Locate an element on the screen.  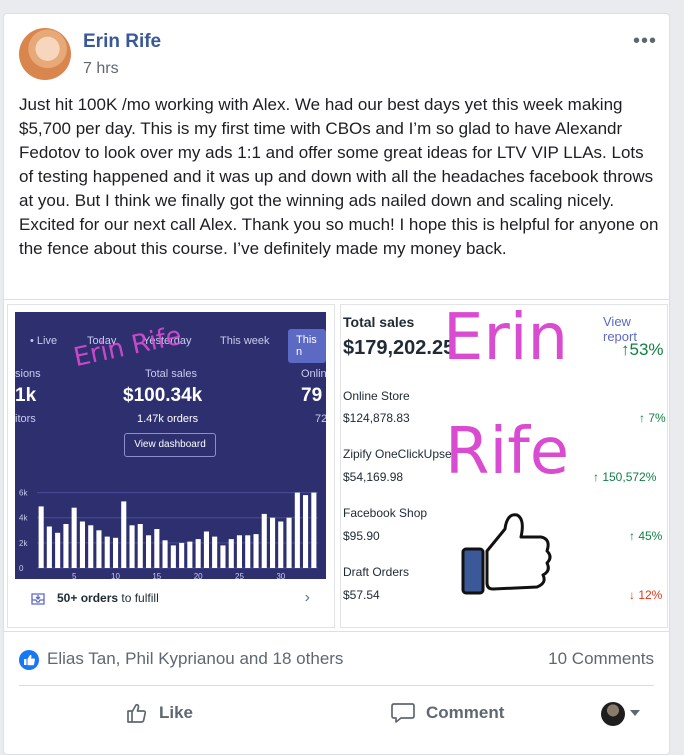
tab-live: • Live is located at coordinates (44, 341).